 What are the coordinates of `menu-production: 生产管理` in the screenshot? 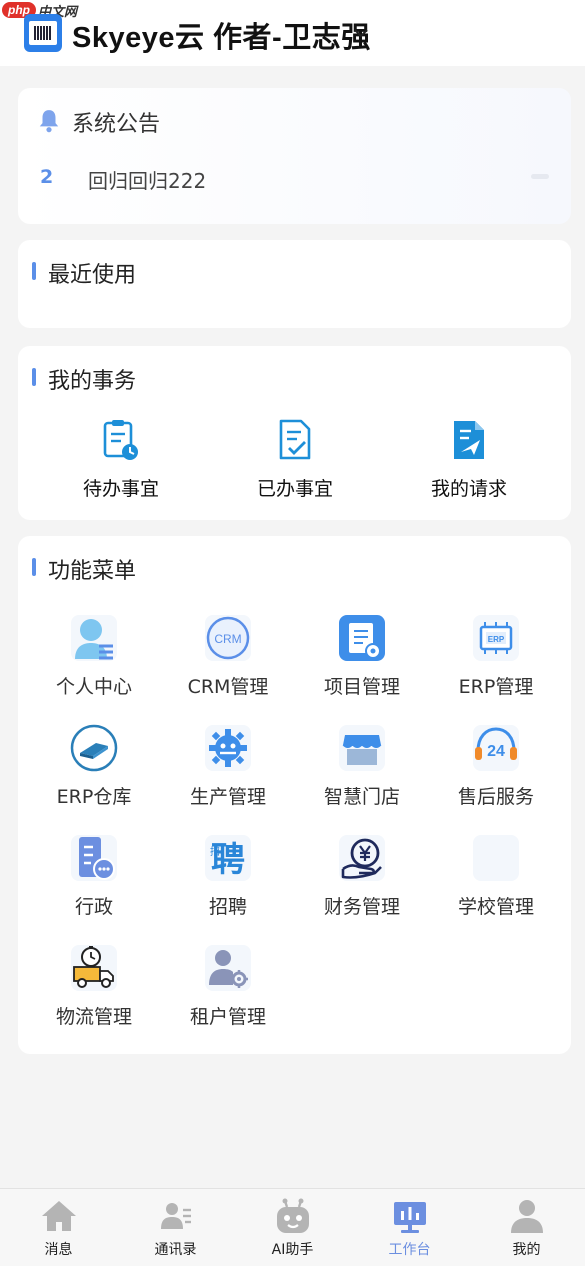 It's located at (228, 764).